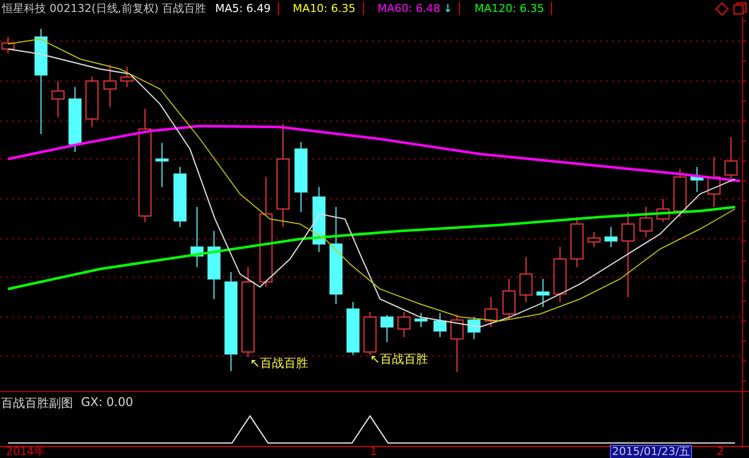 This screenshot has width=749, height=458. Describe the element at coordinates (740, 9) in the screenshot. I see `window-icon` at that location.